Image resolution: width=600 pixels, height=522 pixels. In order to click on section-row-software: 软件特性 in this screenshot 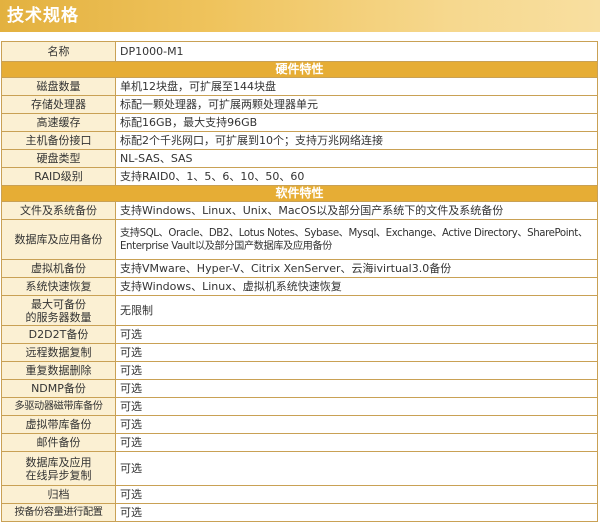, I will do `click(299, 193)`.